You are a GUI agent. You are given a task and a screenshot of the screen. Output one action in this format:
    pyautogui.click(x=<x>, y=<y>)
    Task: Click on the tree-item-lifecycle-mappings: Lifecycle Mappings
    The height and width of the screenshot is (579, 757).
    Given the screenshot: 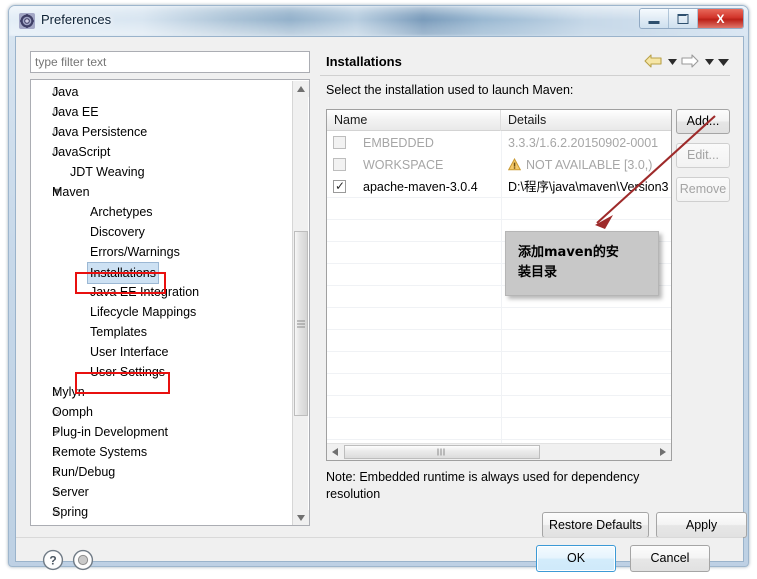 What is the action you would take?
    pyautogui.click(x=162, y=312)
    